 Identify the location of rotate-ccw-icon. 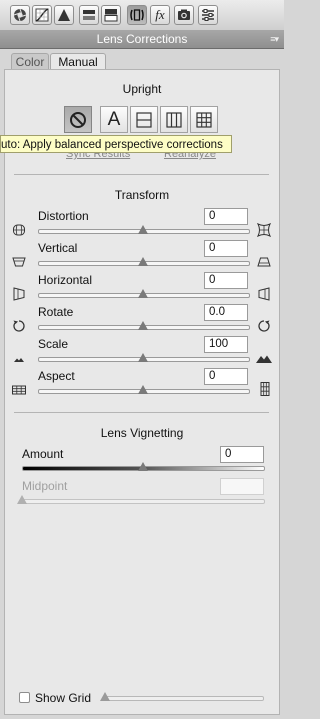
(19, 326).